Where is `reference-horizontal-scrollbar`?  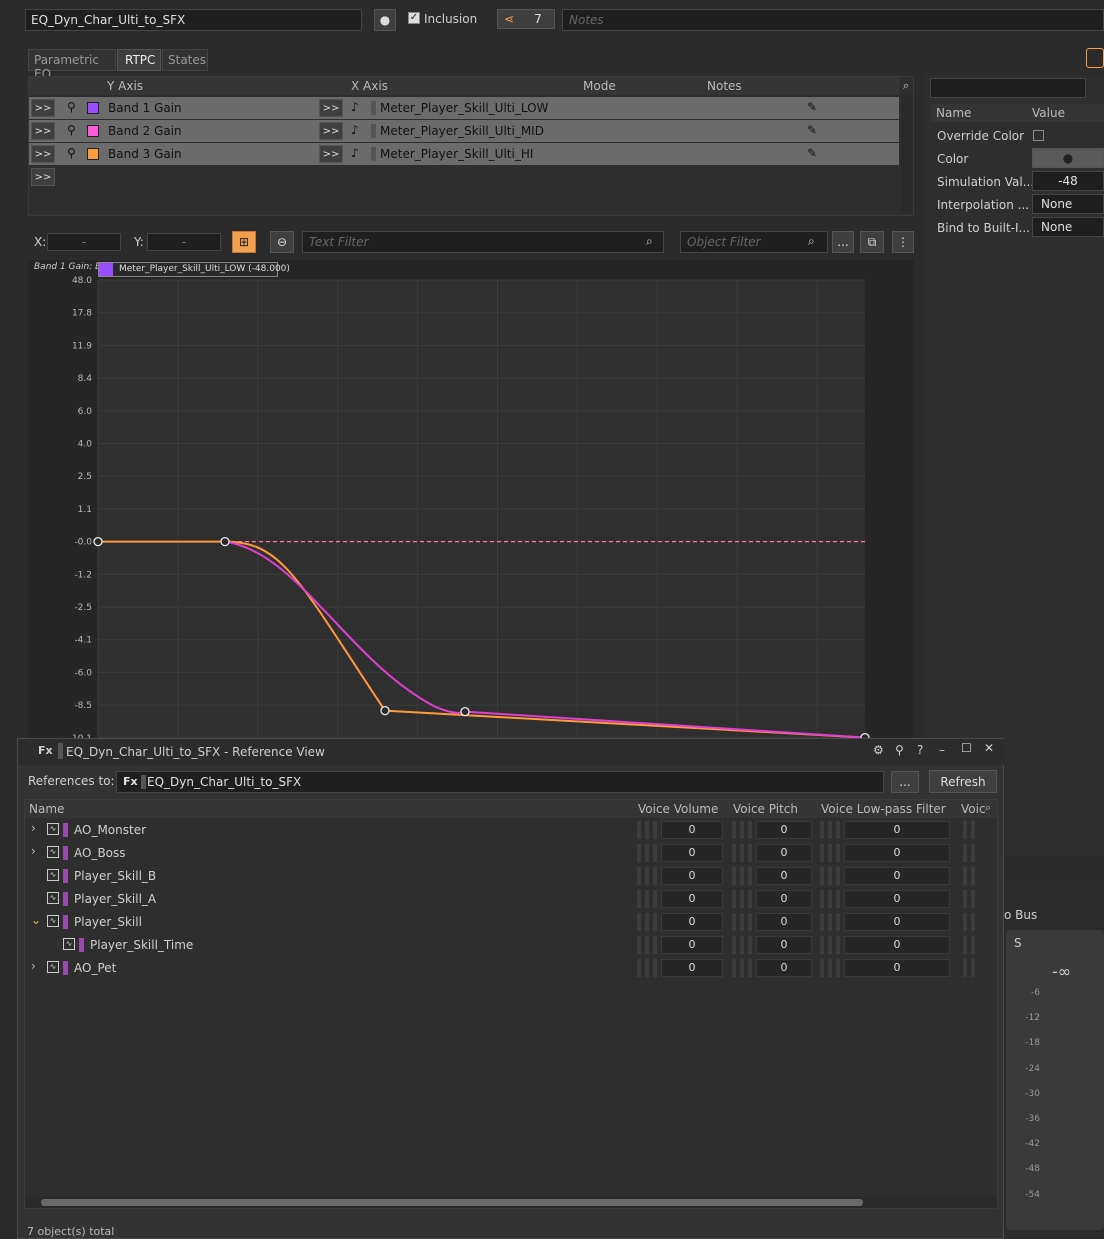 reference-horizontal-scrollbar is located at coordinates (511, 1202).